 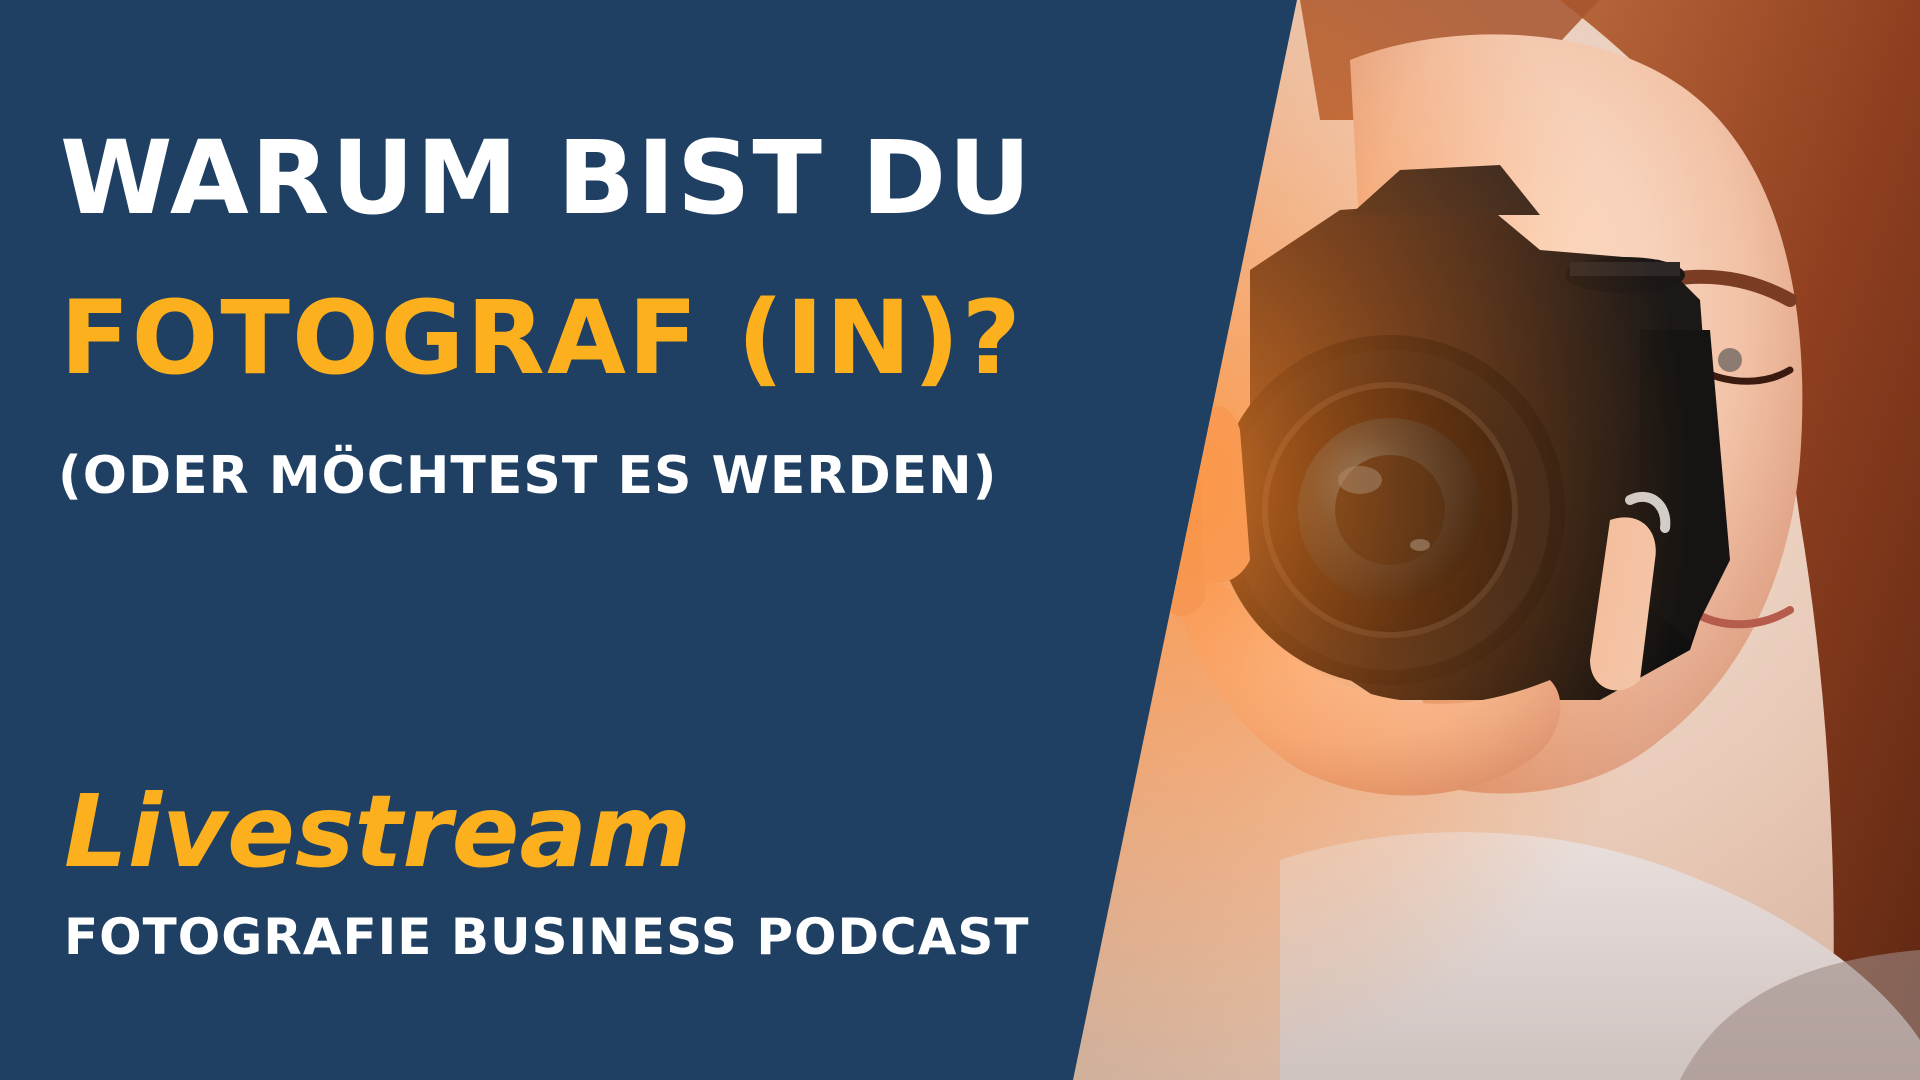 I want to click on livestream-label: Livestream, so click(x=378, y=831).